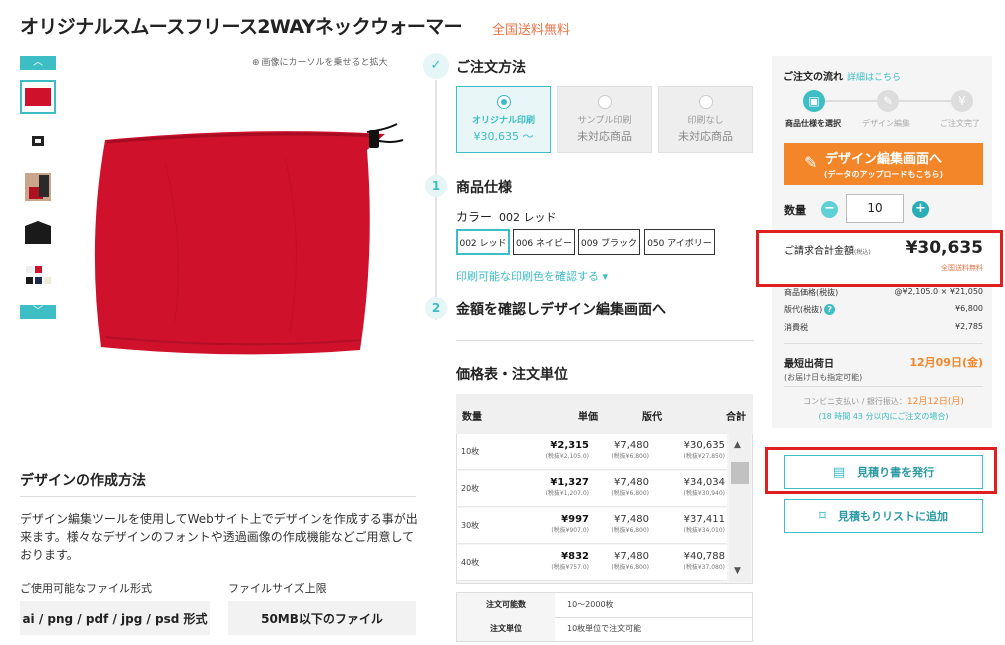 The height and width of the screenshot is (645, 1005). I want to click on quantity-increment-button: +, so click(920, 209).